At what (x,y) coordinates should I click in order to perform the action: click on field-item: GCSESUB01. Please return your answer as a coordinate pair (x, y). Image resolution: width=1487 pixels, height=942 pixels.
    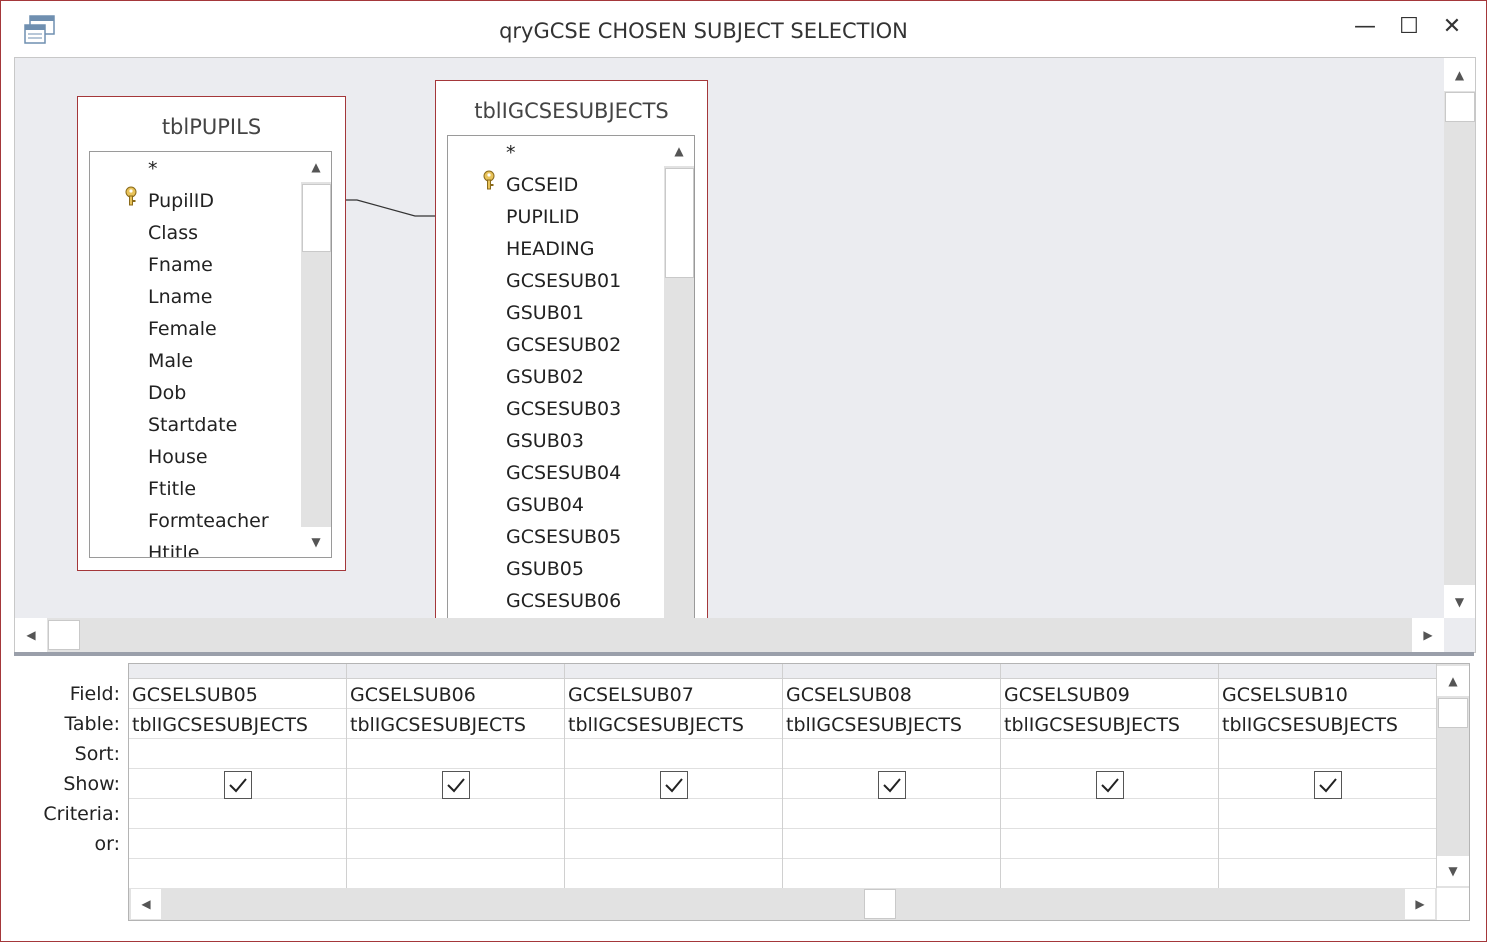
    Looking at the image, I should click on (563, 281).